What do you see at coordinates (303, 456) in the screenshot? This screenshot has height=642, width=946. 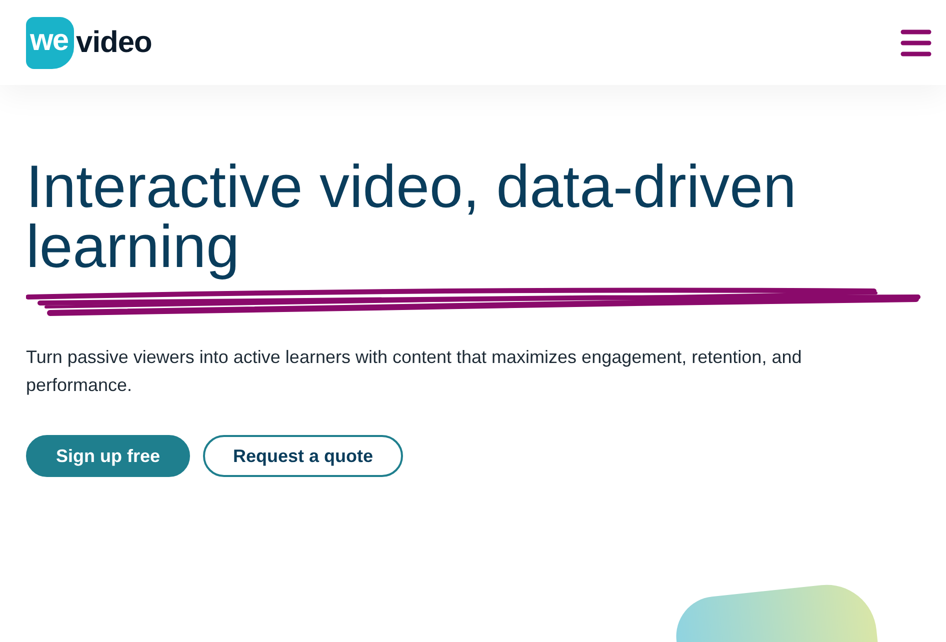 I see `quote-button: Request a quote` at bounding box center [303, 456].